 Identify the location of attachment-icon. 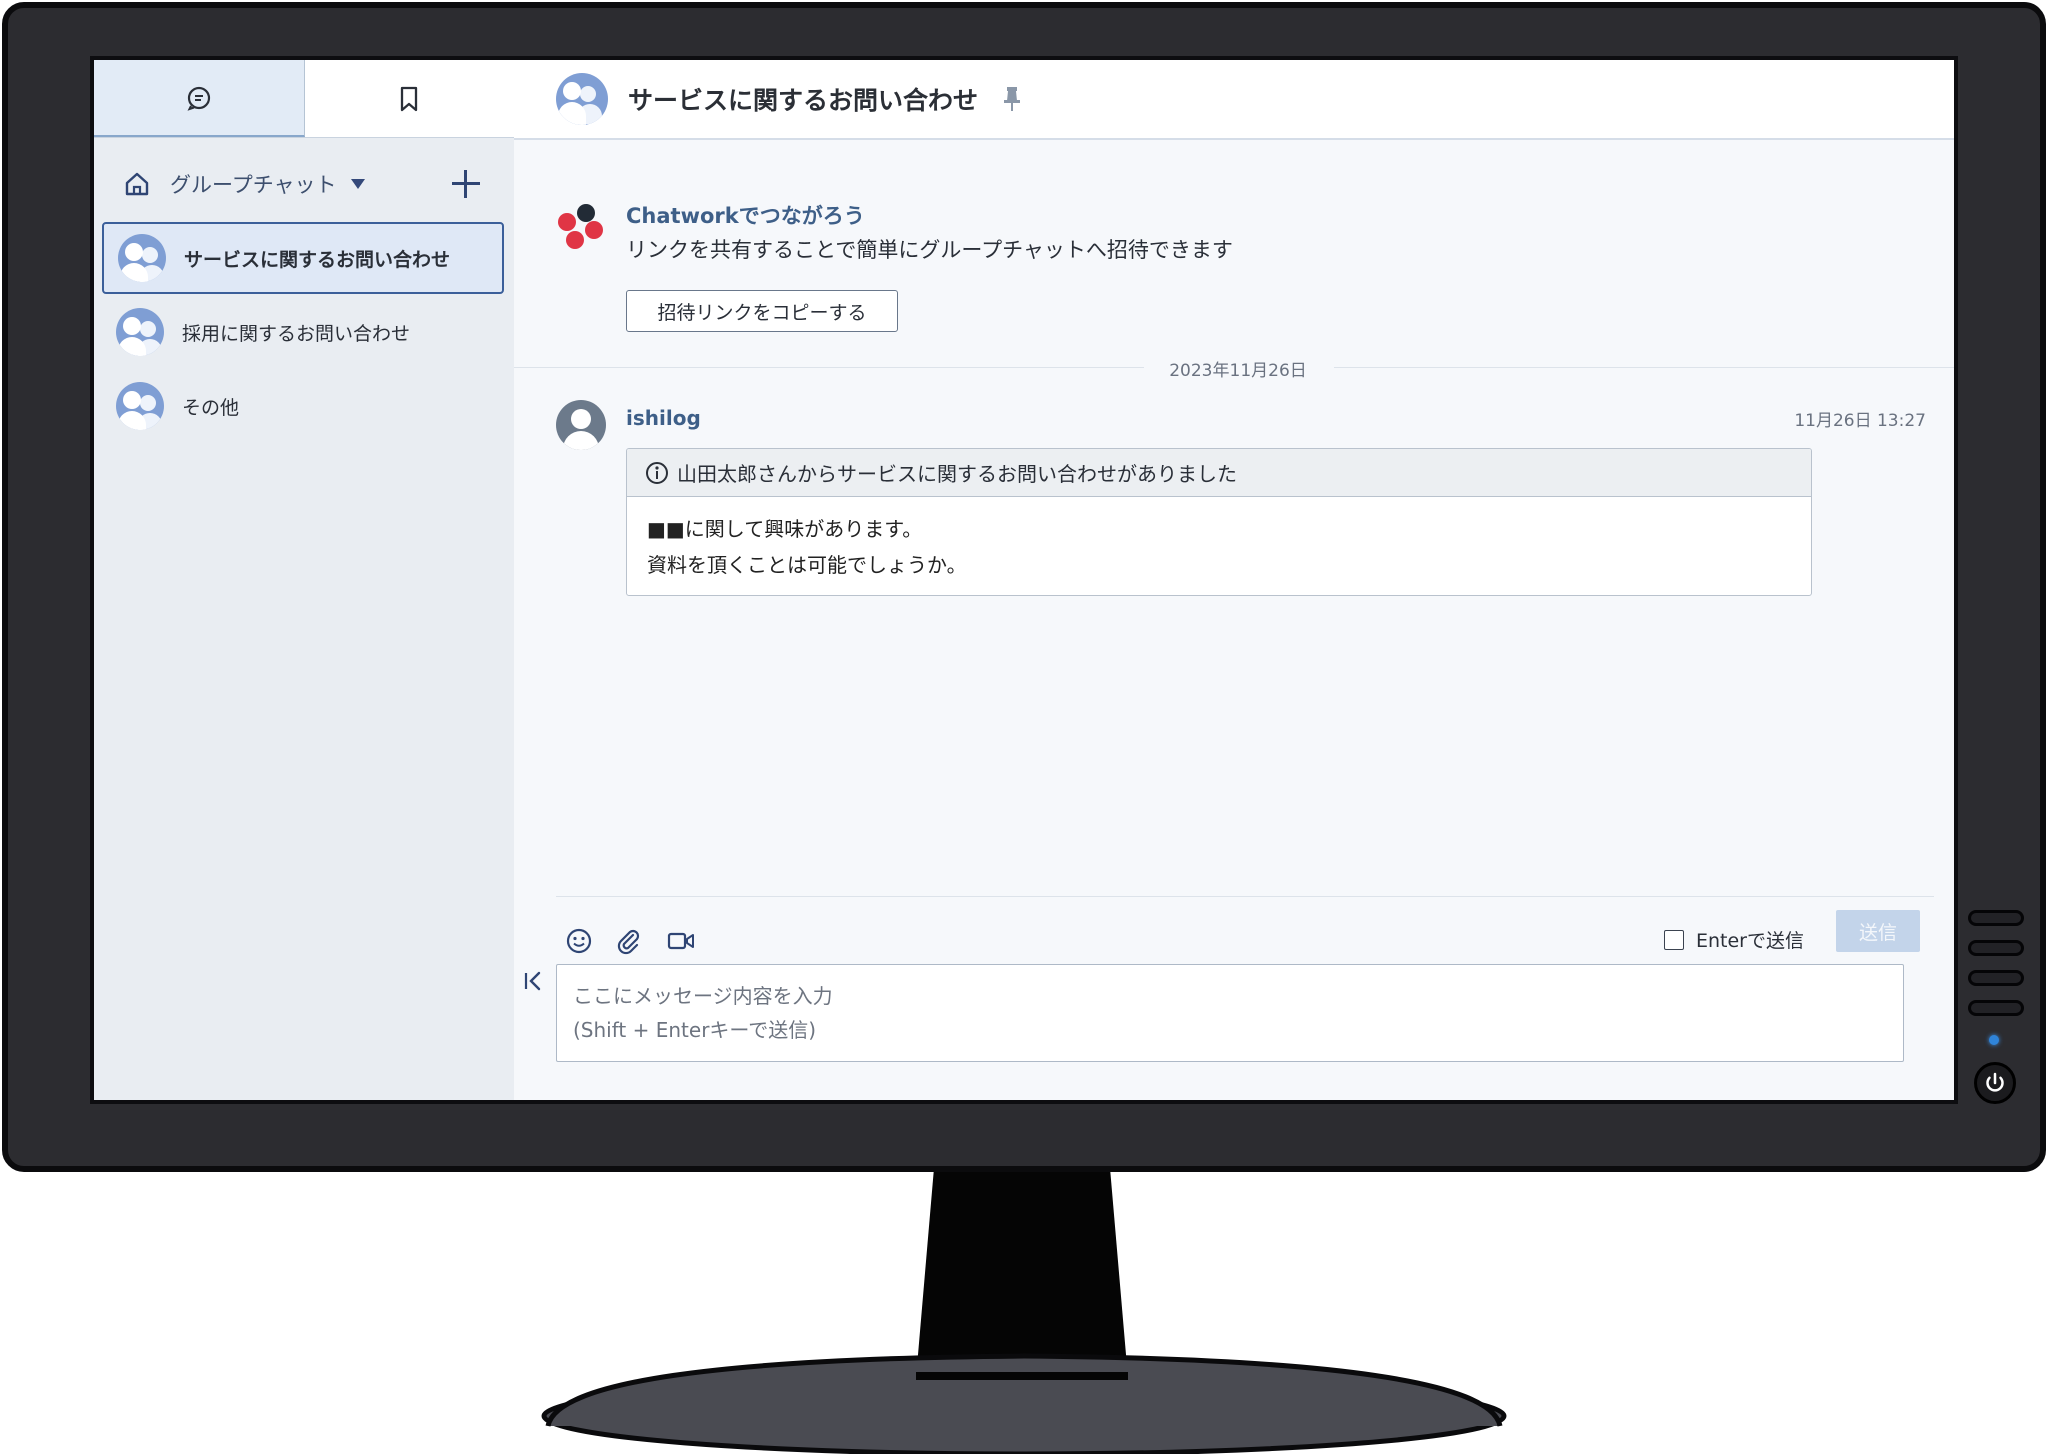
(628, 942).